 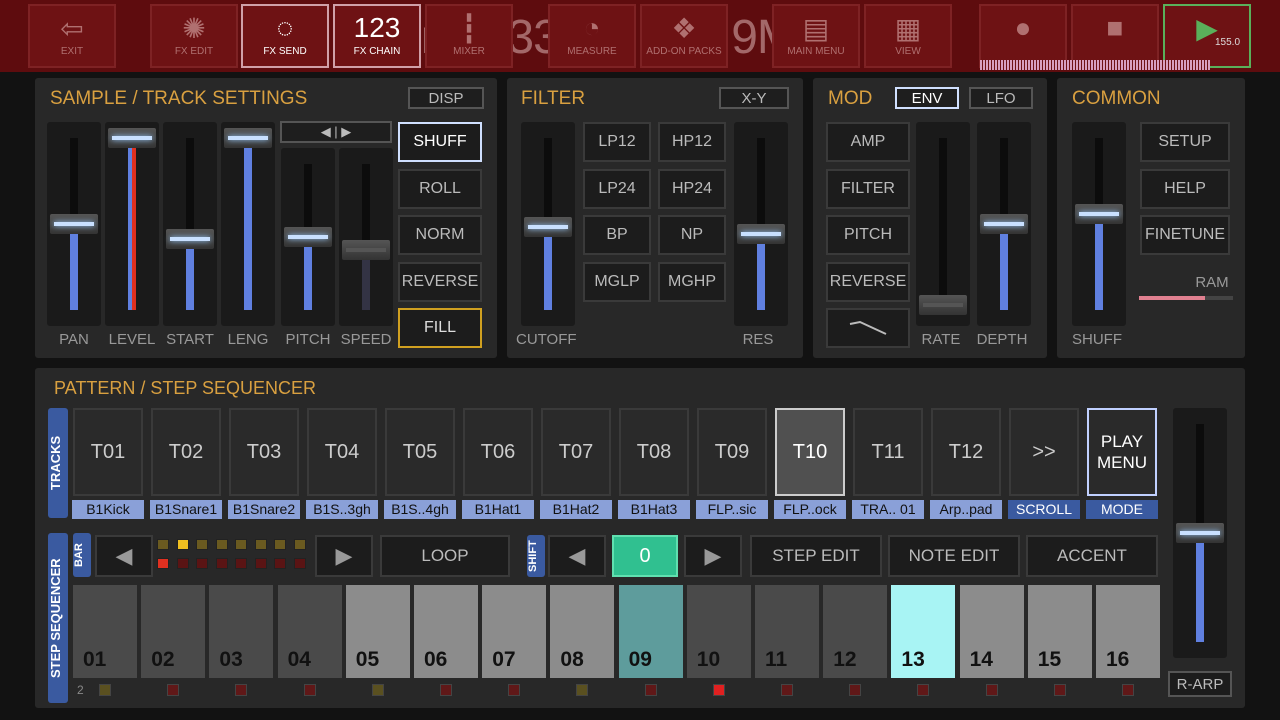 I want to click on step-button: 12, so click(x=855, y=631).